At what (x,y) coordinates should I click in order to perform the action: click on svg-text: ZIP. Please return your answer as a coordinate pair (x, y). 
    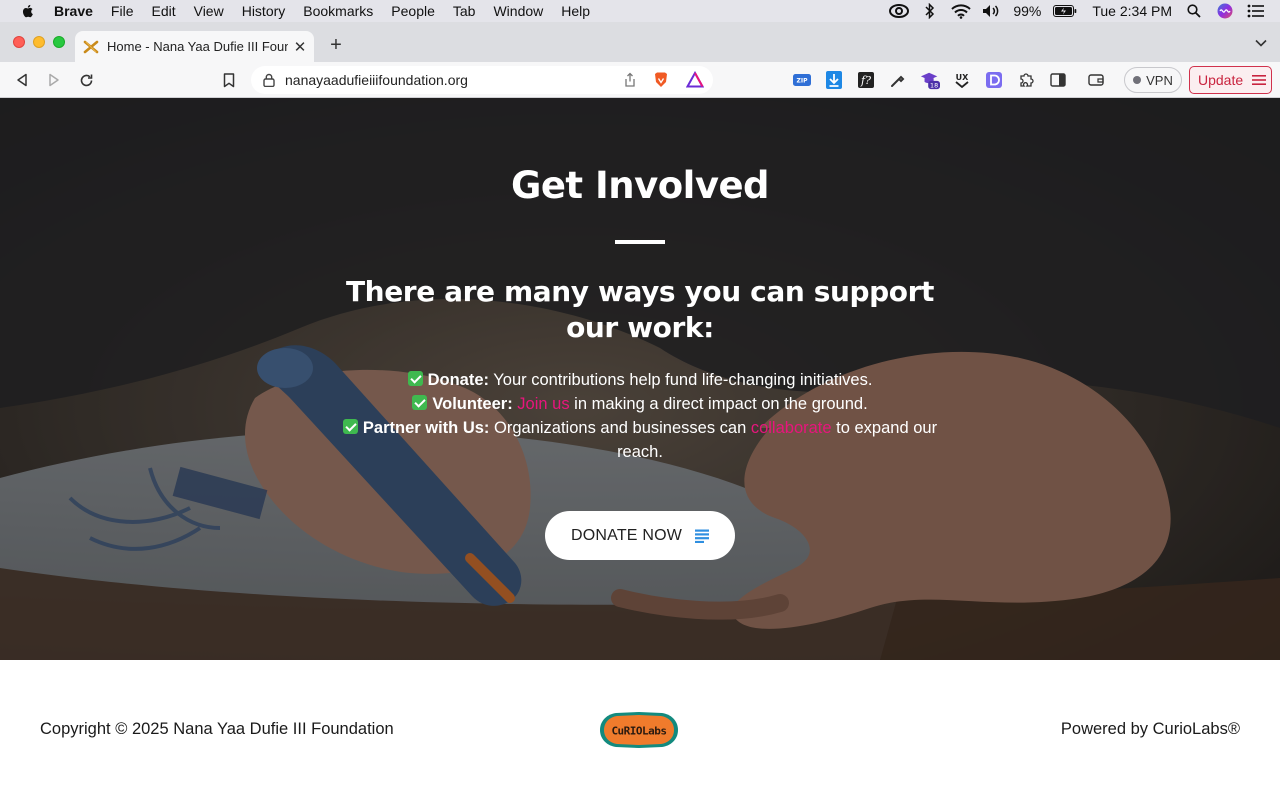
    Looking at the image, I should click on (803, 81).